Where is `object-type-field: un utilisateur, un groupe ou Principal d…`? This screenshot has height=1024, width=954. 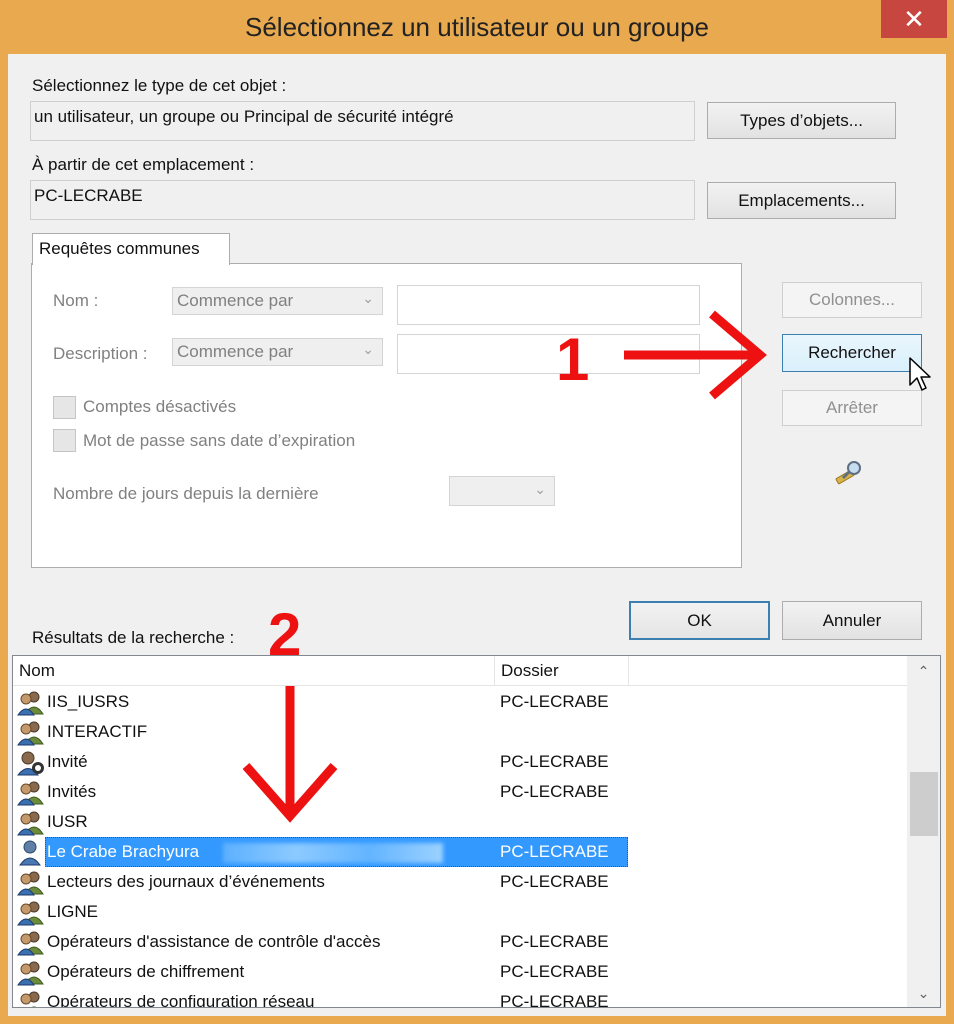 object-type-field: un utilisateur, un groupe ou Principal d… is located at coordinates (362, 121).